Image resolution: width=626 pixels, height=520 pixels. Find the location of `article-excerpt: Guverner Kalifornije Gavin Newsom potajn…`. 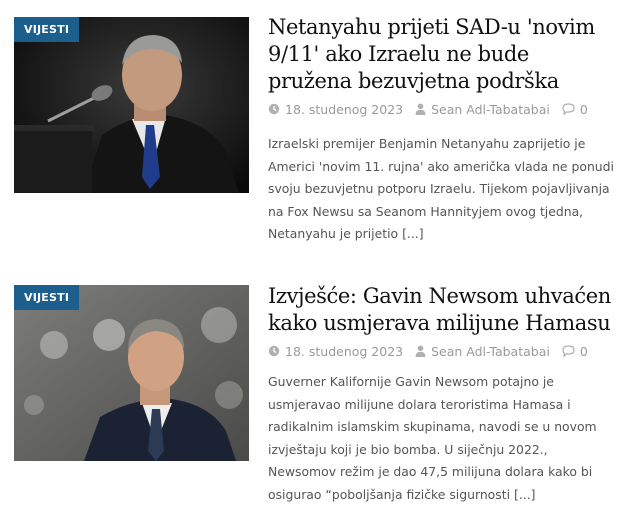

article-excerpt: Guverner Kalifornije Gavin Newsom potajn… is located at coordinates (443, 438).